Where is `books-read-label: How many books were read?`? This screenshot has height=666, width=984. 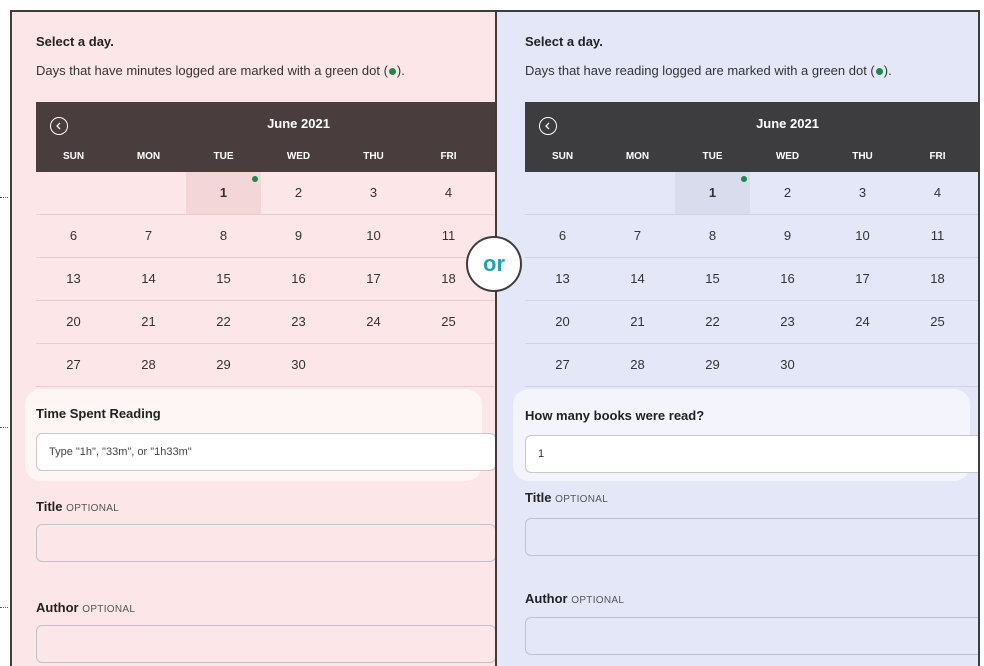
books-read-label: How many books were read? is located at coordinates (615, 415).